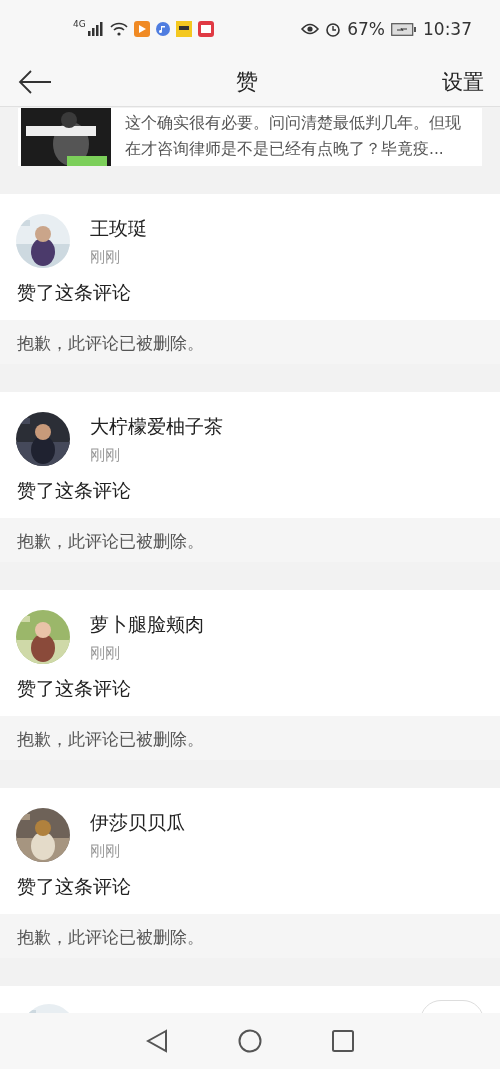 This screenshot has height=1069, width=500. I want to click on back-nav-button, so click(157, 1041).